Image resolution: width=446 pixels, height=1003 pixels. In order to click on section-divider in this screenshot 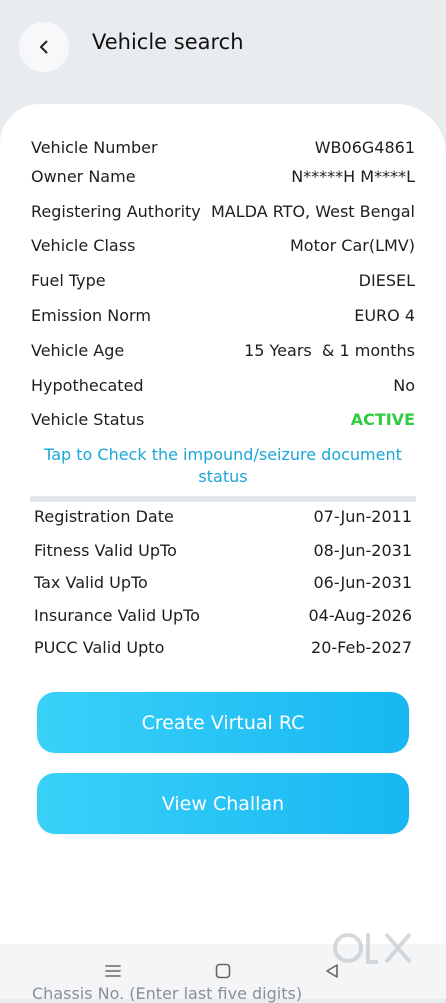, I will do `click(223, 499)`.